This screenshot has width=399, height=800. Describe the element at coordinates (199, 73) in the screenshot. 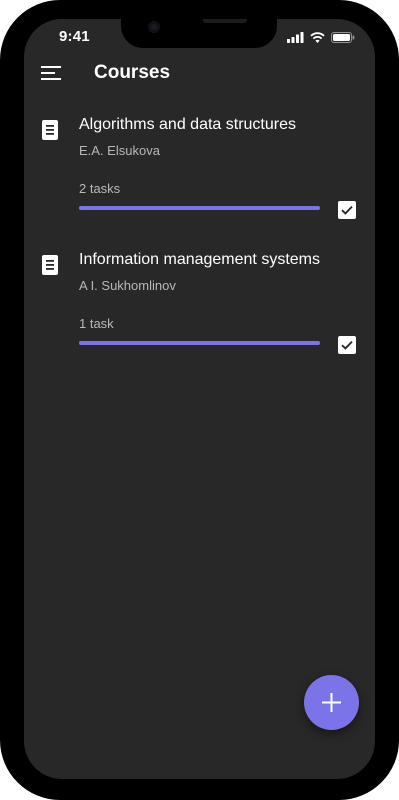

I see `app-bar: Courses` at that location.